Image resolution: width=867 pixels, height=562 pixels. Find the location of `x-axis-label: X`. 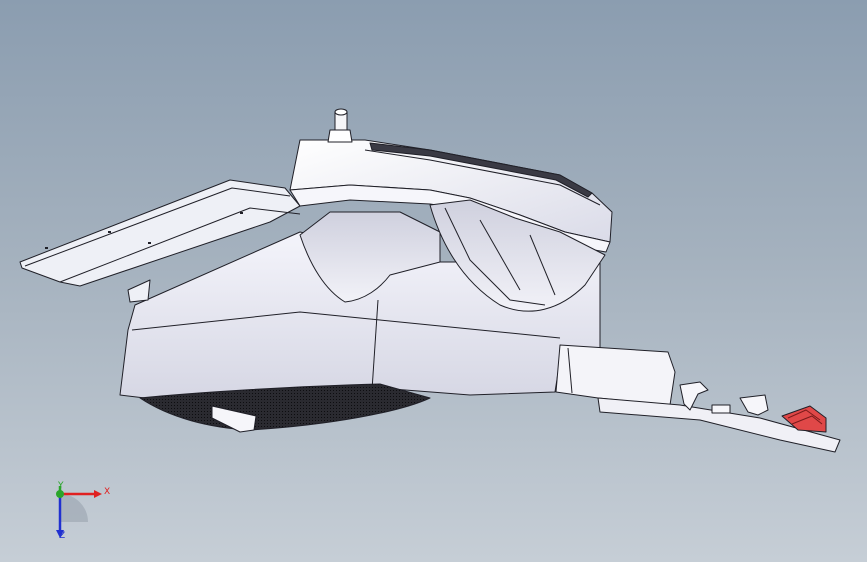

x-axis-label: X is located at coordinates (107, 492).